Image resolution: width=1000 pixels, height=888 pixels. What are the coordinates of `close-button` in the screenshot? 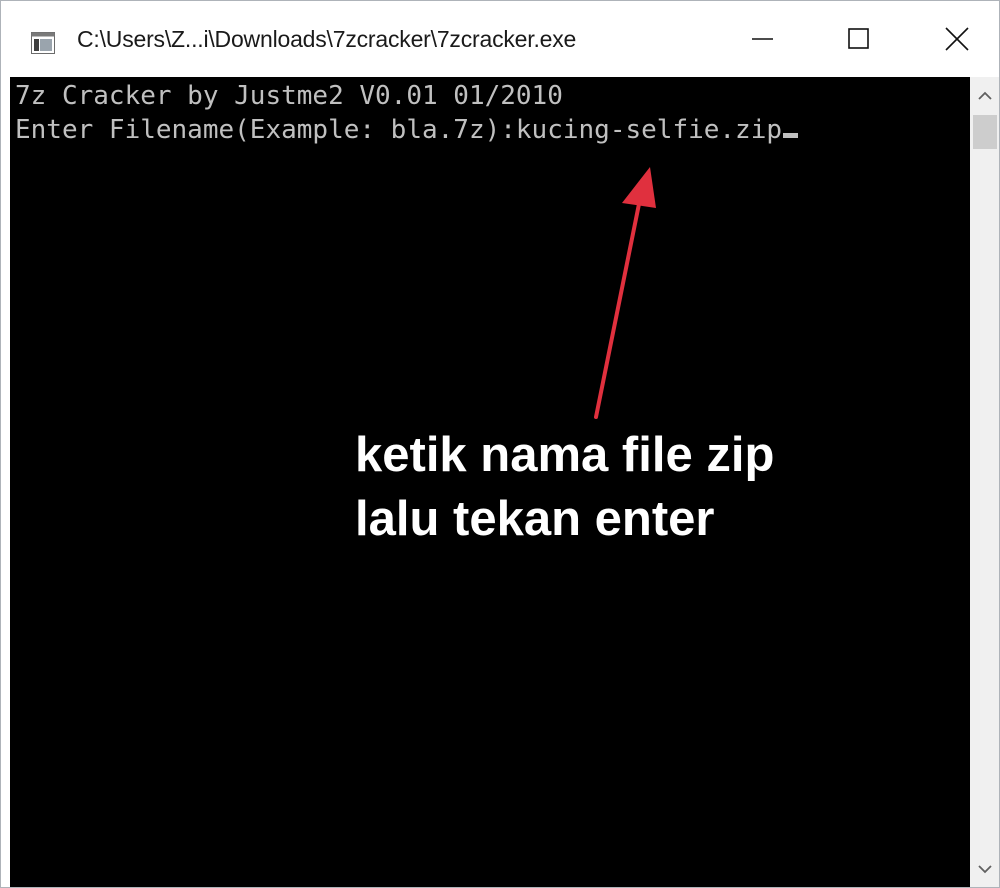 It's located at (953, 39).